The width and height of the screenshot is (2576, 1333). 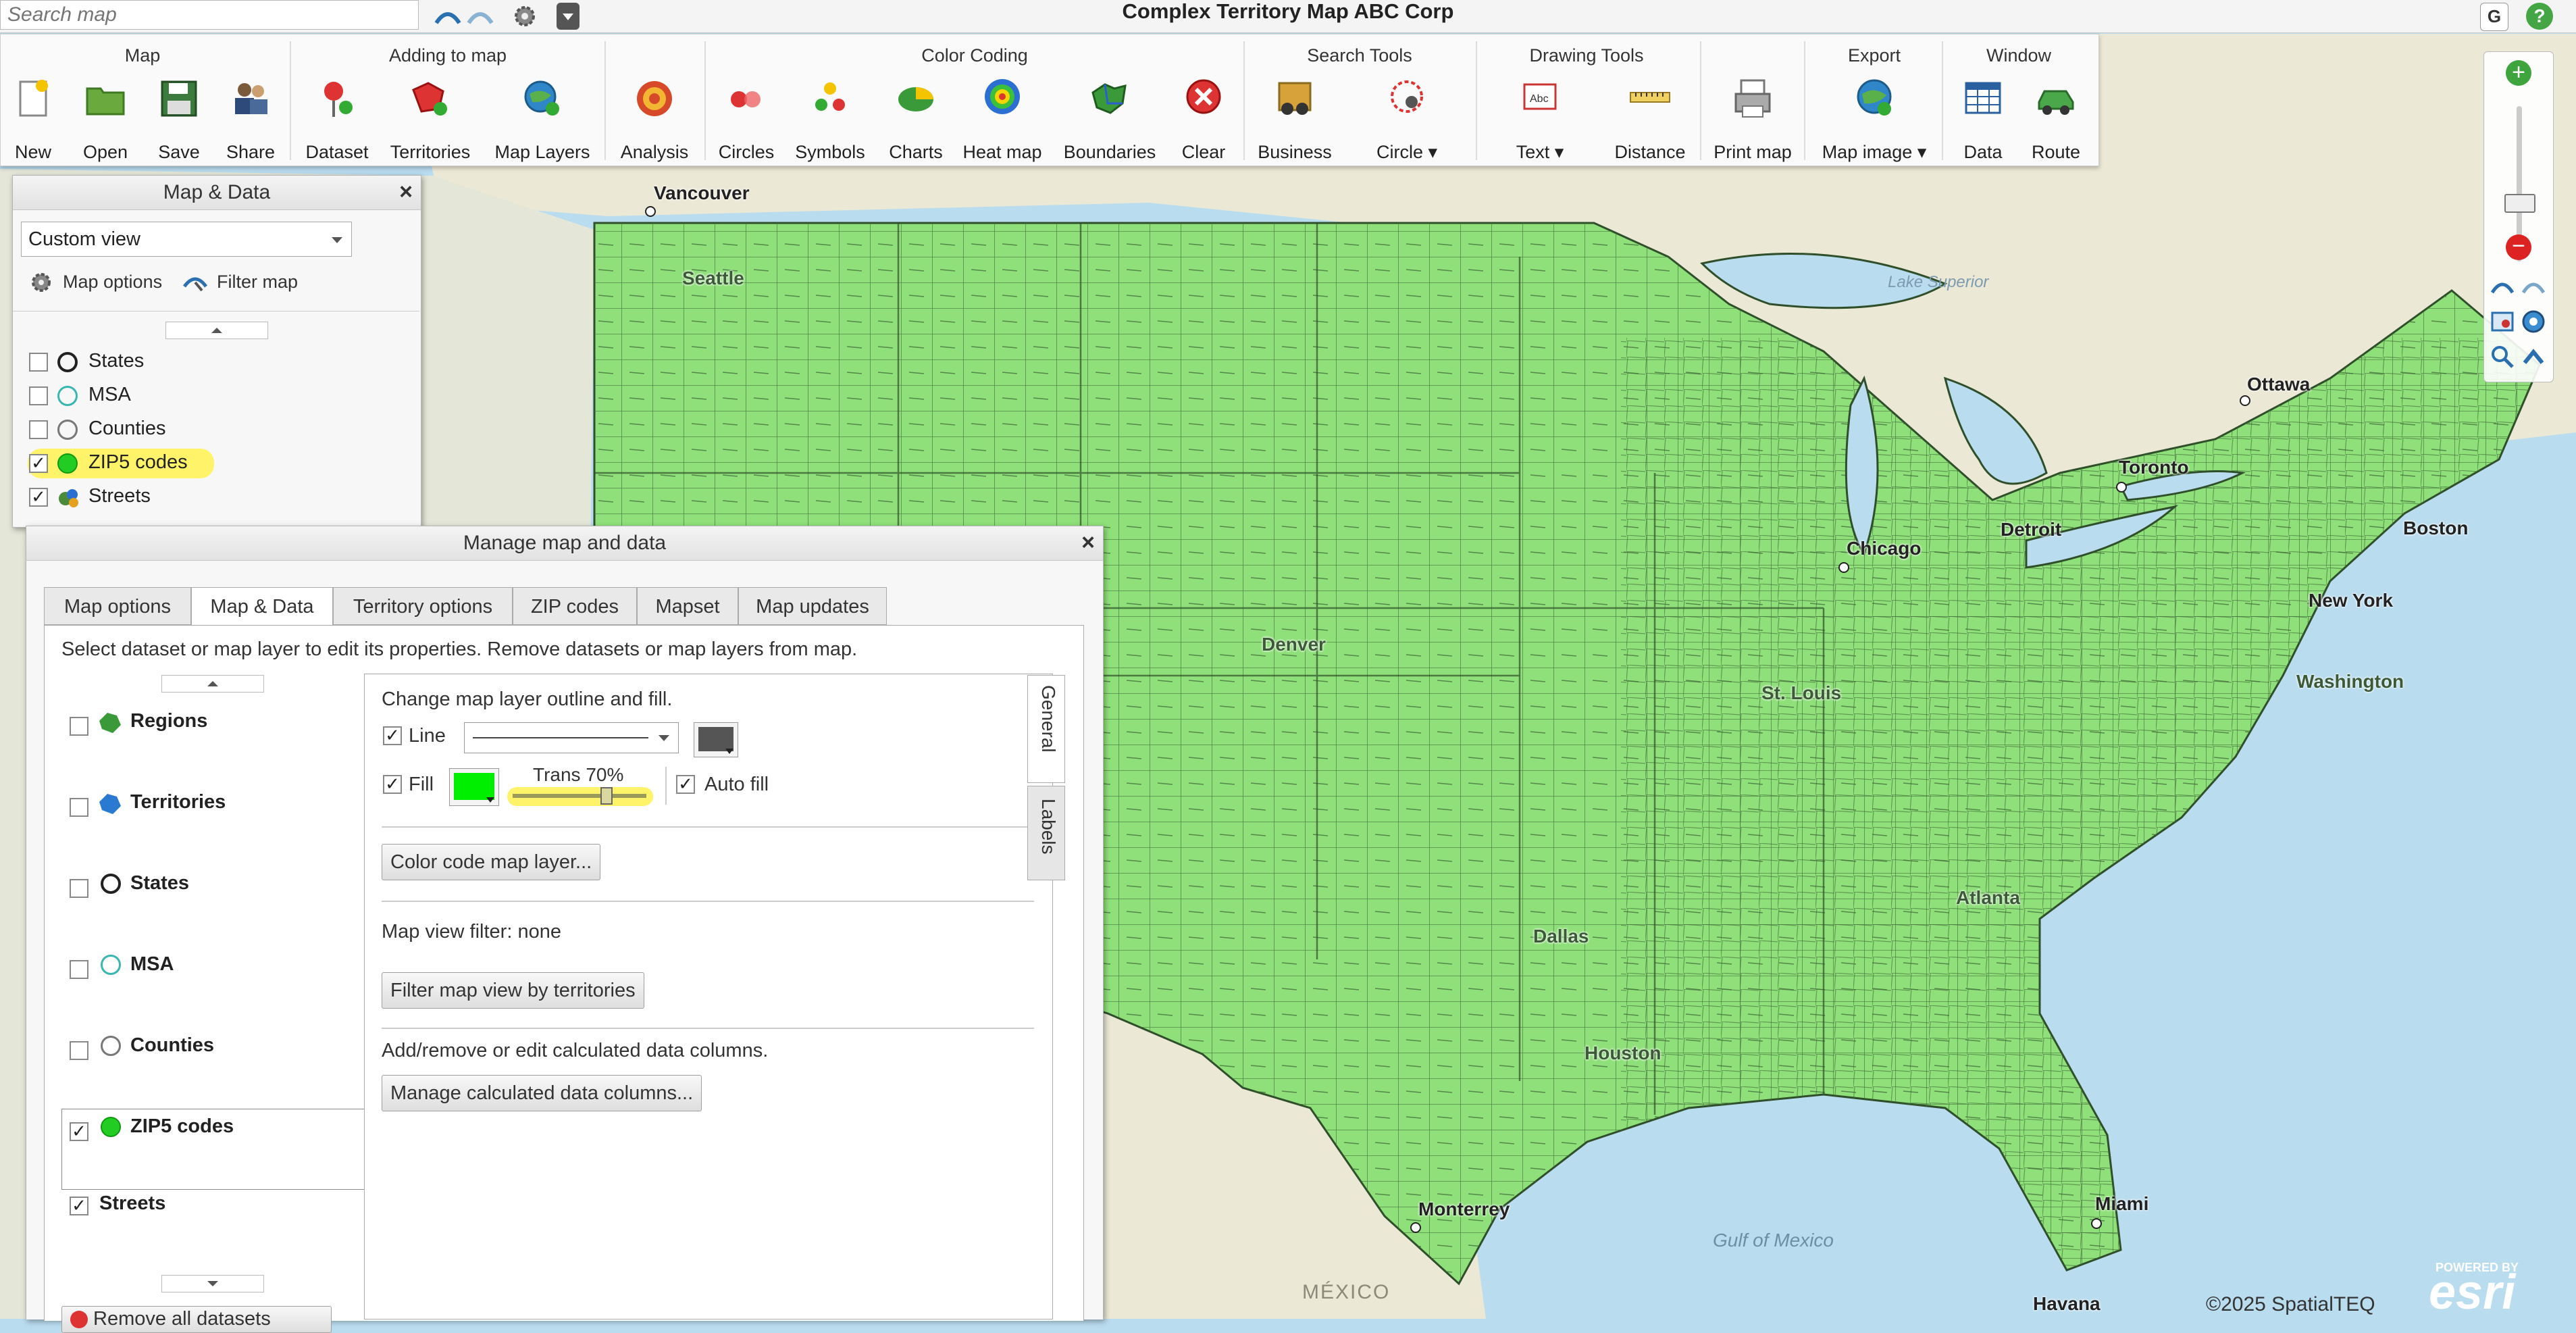 What do you see at coordinates (812, 606) in the screenshot?
I see `tab-map-updates: Map updates` at bounding box center [812, 606].